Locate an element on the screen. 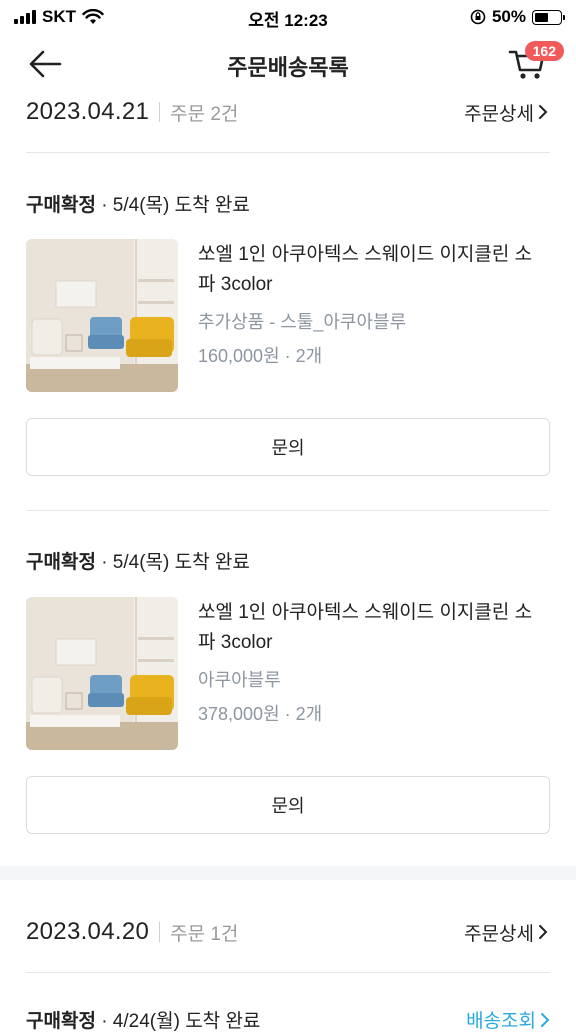 The image size is (576, 1033). delivery-tracking-link: 배송조회 is located at coordinates (508, 1019).